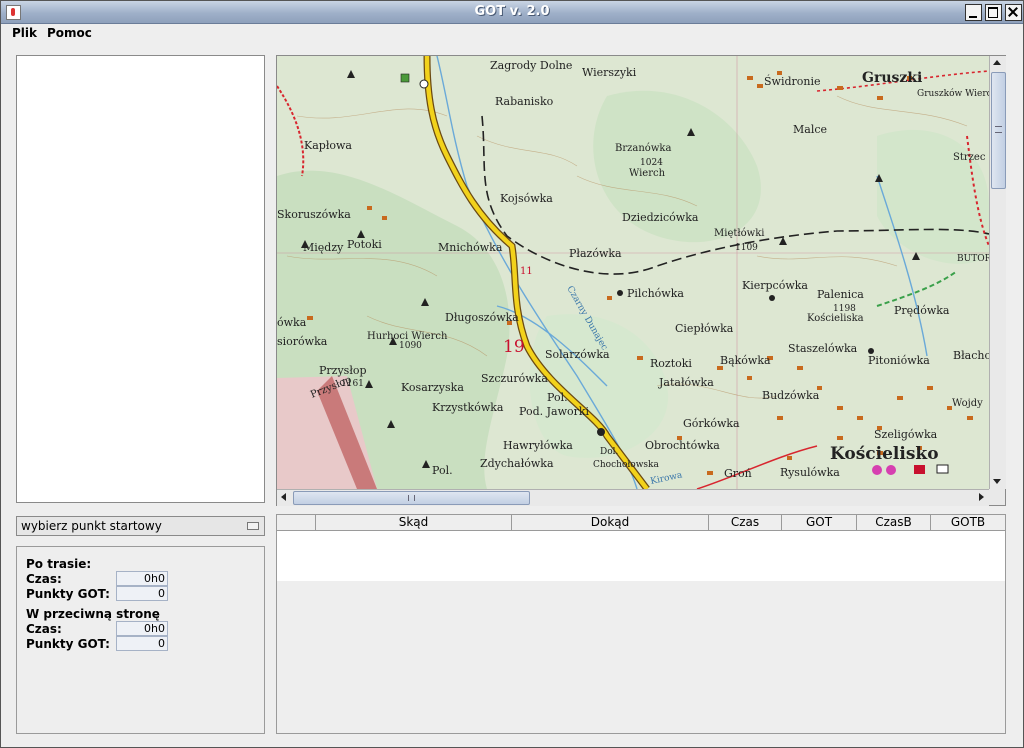 The width and height of the screenshot is (1024, 748). Describe the element at coordinates (973, 259) in the screenshot. I see `map-label: BUTOR` at that location.